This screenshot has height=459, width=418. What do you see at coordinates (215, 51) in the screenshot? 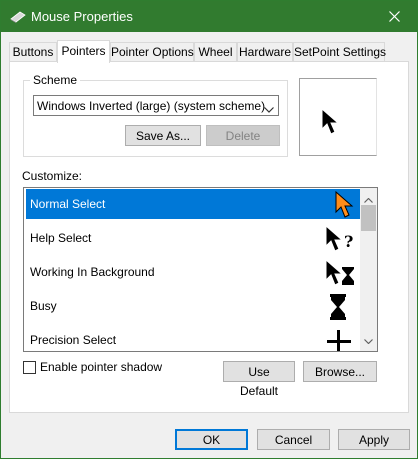
I see `tab-wheel: Wheel` at bounding box center [215, 51].